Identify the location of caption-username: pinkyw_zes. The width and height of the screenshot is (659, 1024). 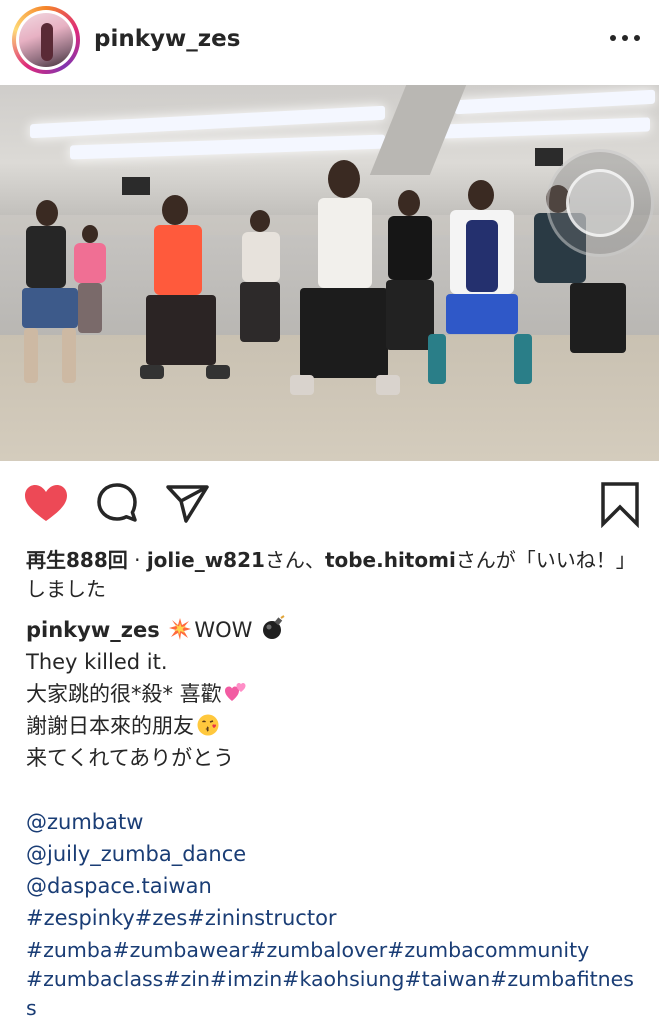
(93, 630).